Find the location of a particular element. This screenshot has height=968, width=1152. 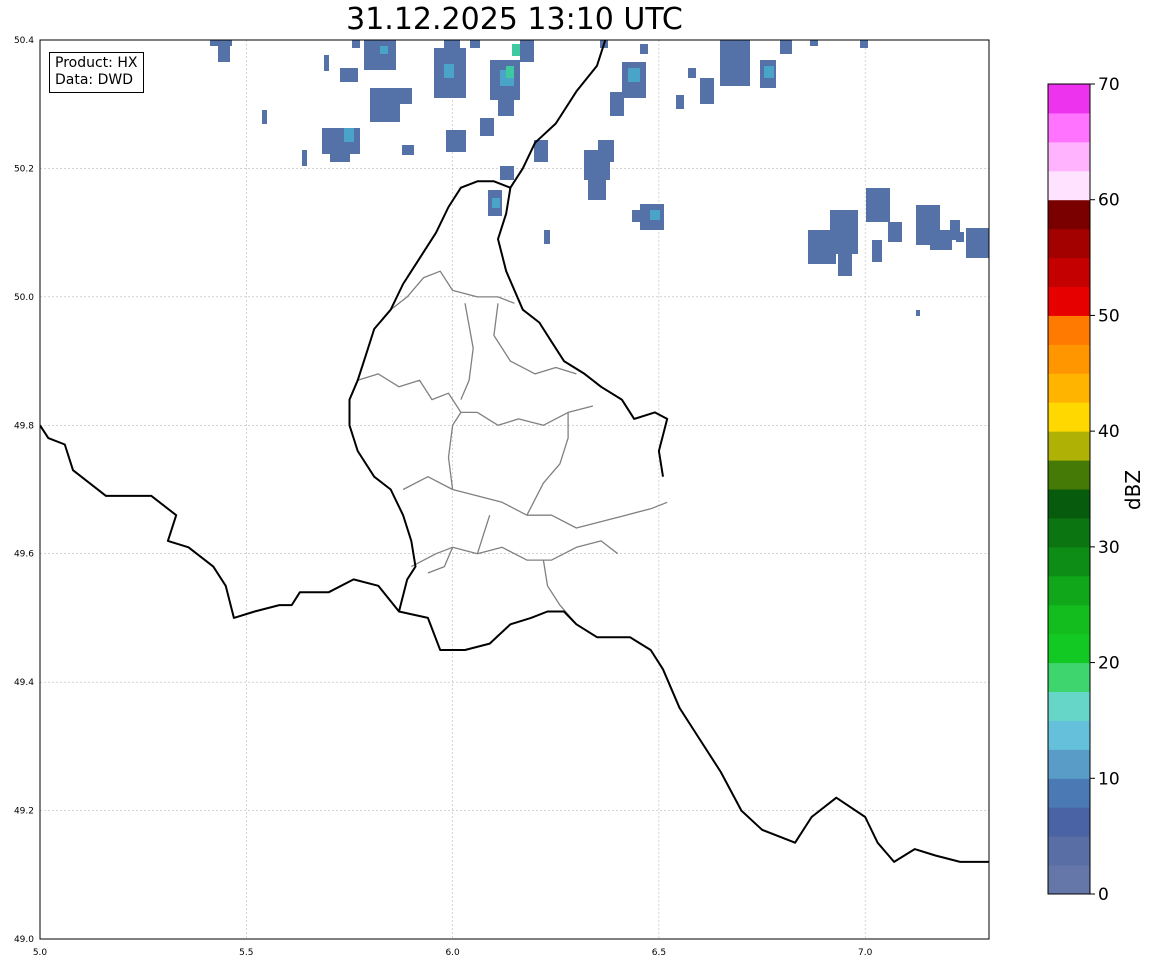

source-label: Data: DWD is located at coordinates (94, 80).